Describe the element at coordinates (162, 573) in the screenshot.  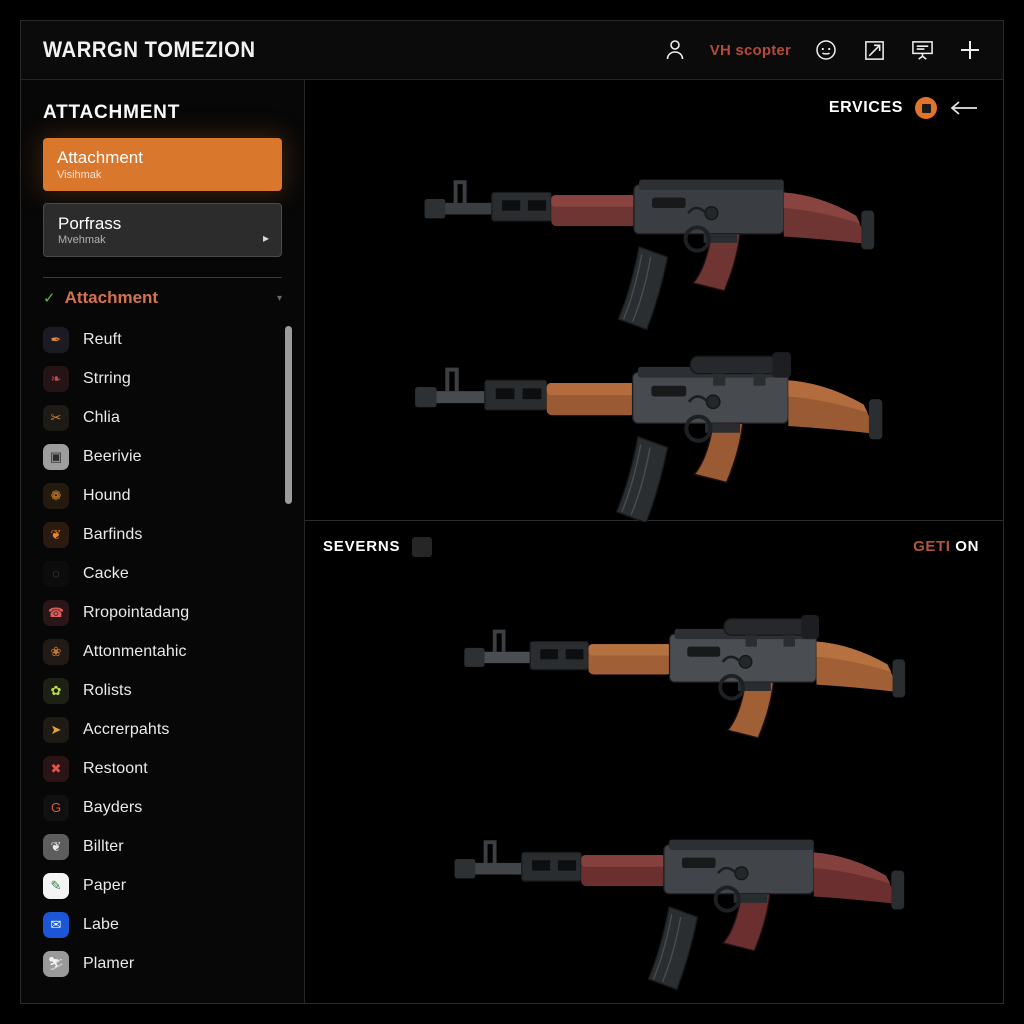
I see `list-item: ◌ Cacke` at that location.